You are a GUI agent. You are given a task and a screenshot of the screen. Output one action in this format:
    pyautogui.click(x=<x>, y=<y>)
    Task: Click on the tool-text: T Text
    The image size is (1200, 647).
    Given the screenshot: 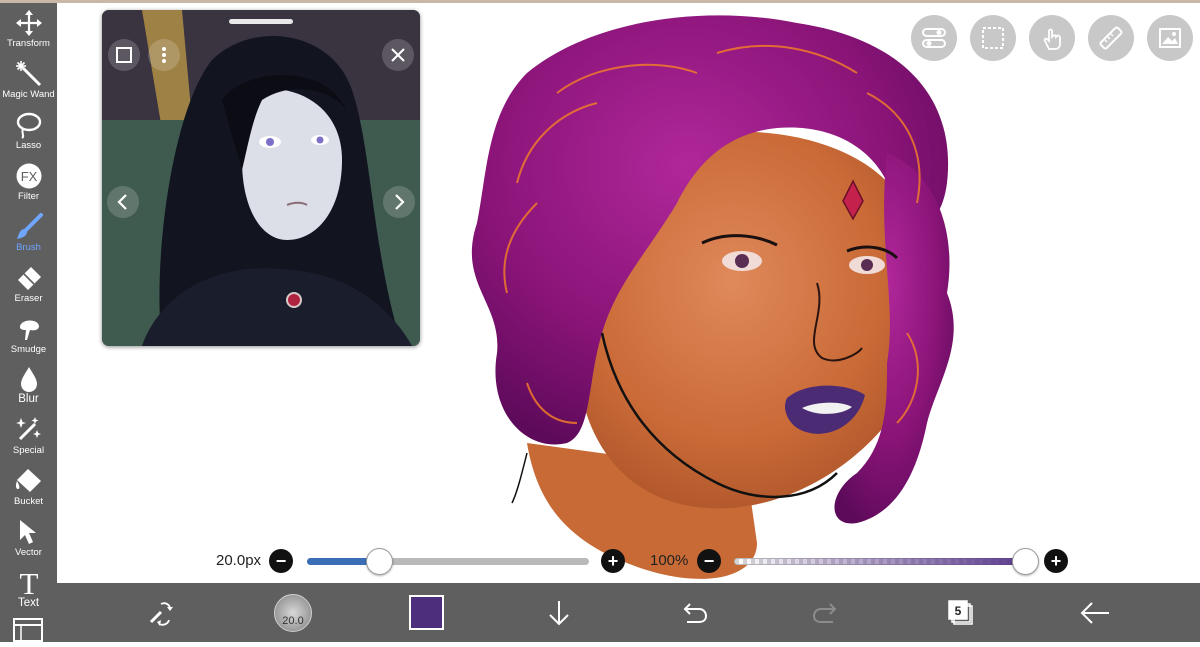 What is the action you would take?
    pyautogui.click(x=28, y=588)
    